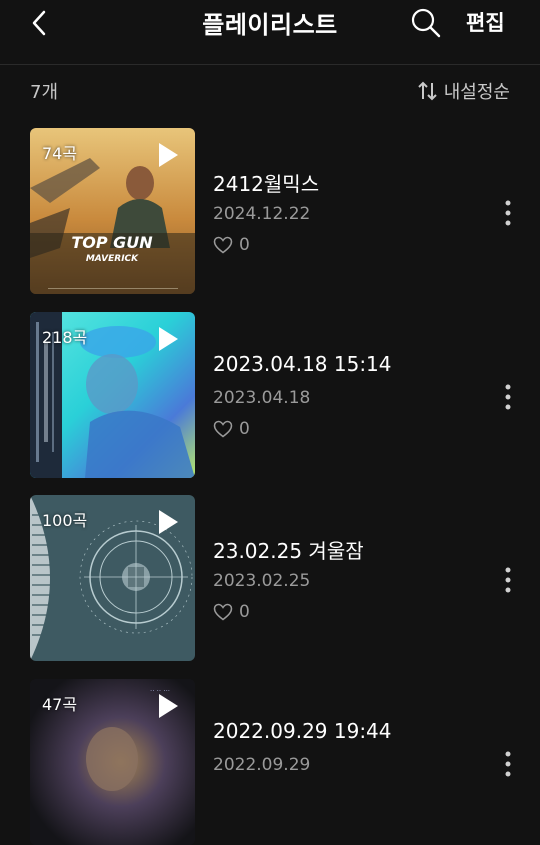 The height and width of the screenshot is (845, 540). I want to click on sort-label: 내설정순, so click(476, 92).